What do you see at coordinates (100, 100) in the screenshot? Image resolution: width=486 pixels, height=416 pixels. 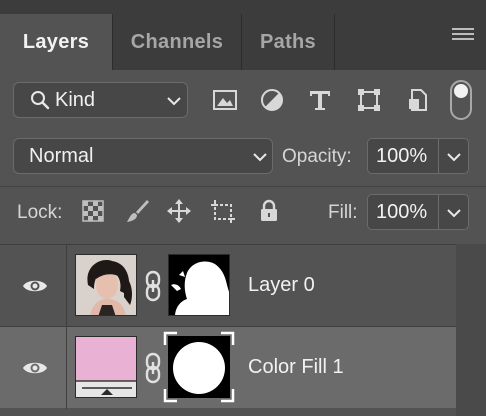 I see `filter-kind-select: Kind` at bounding box center [100, 100].